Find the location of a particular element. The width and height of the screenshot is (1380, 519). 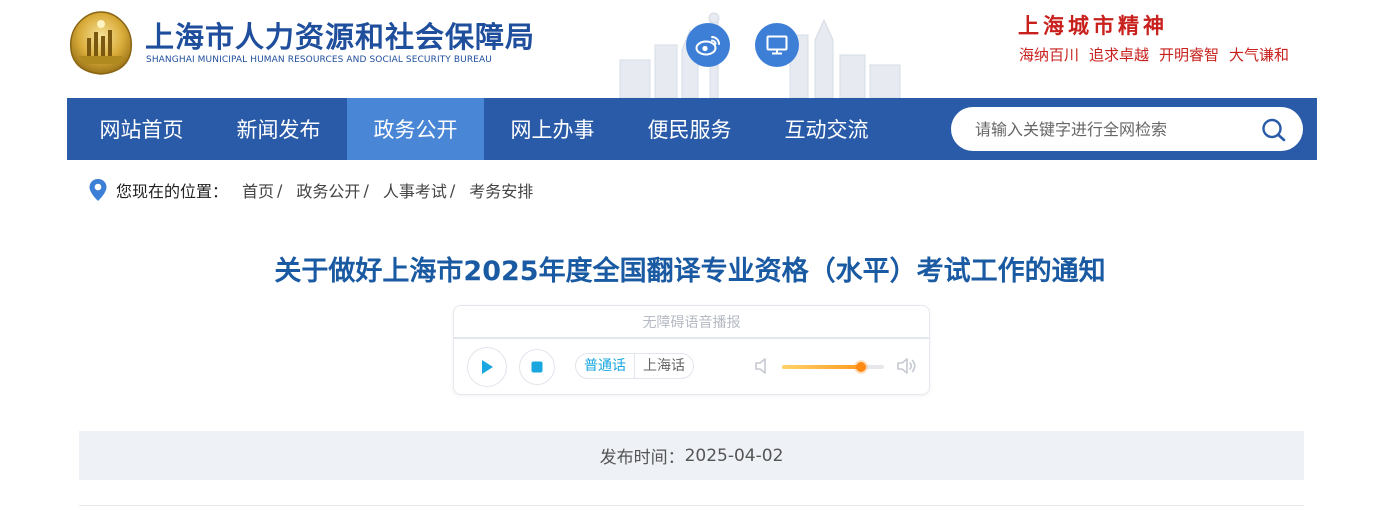

weibo-icon is located at coordinates (707, 46).